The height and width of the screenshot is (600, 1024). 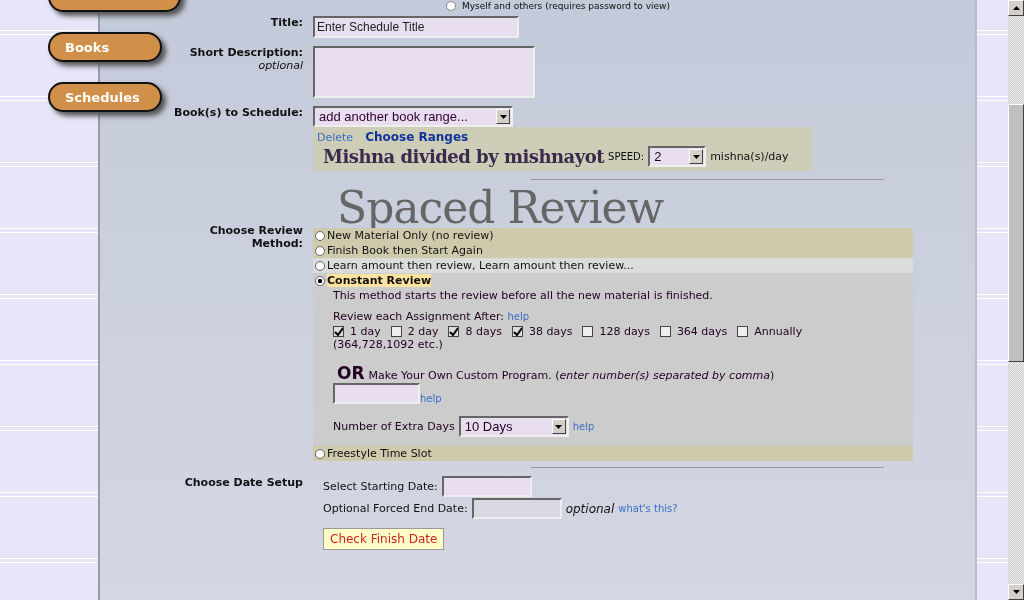 What do you see at coordinates (1016, 8) in the screenshot?
I see `scroll-up-icon` at bounding box center [1016, 8].